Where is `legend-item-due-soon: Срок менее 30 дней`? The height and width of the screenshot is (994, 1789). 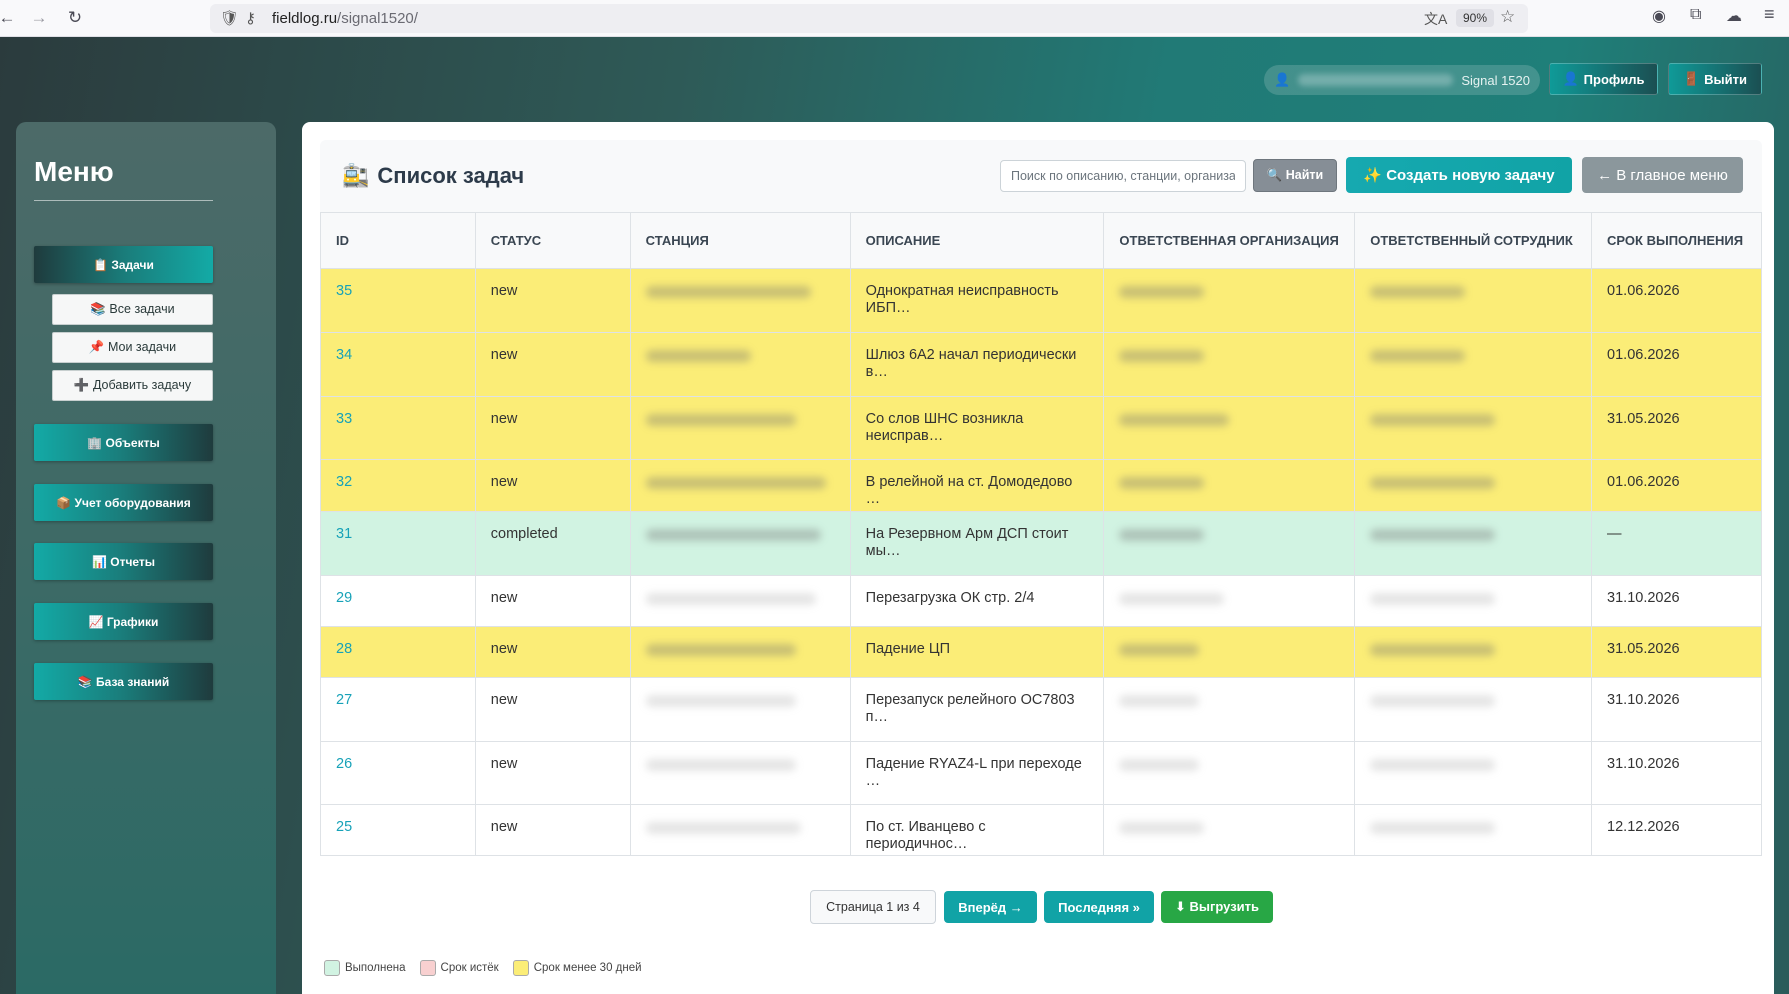
legend-item-due-soon: Срок менее 30 дней is located at coordinates (577, 968).